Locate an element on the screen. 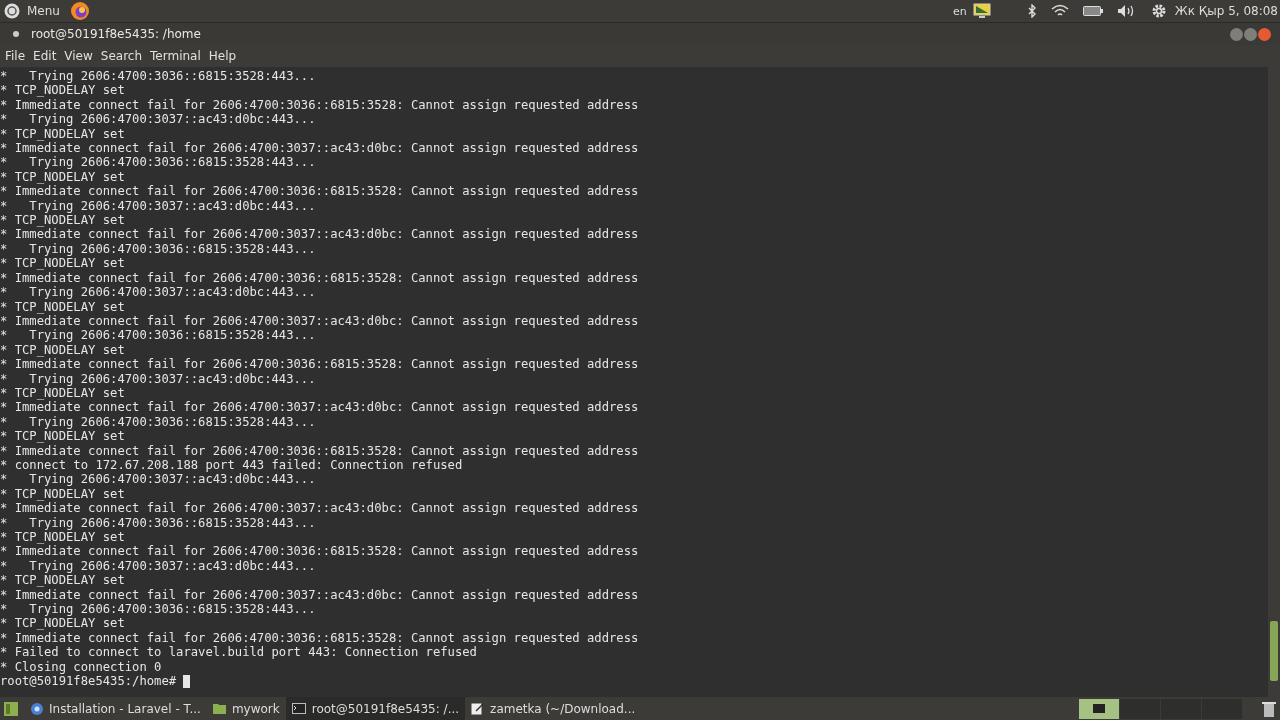  menu-item: File is located at coordinates (15, 56).